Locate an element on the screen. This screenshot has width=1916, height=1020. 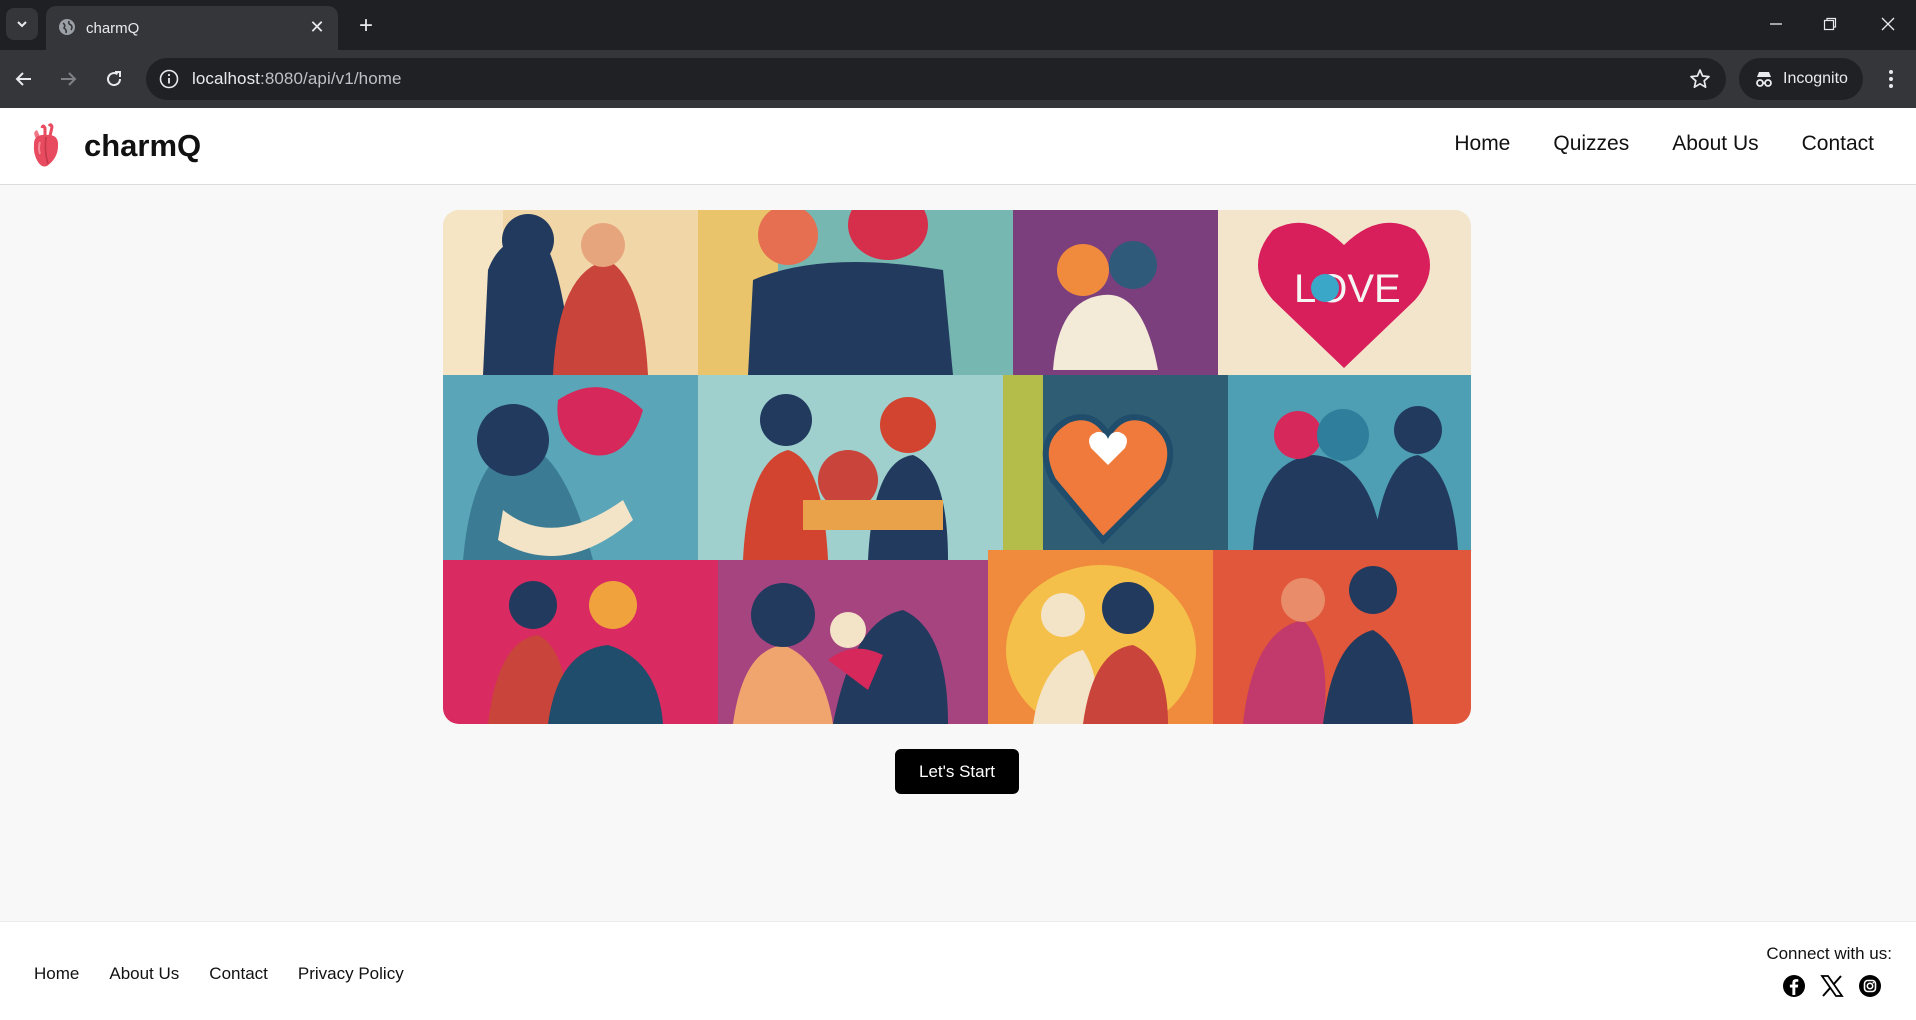
footer-link-home: Home is located at coordinates (56, 974).